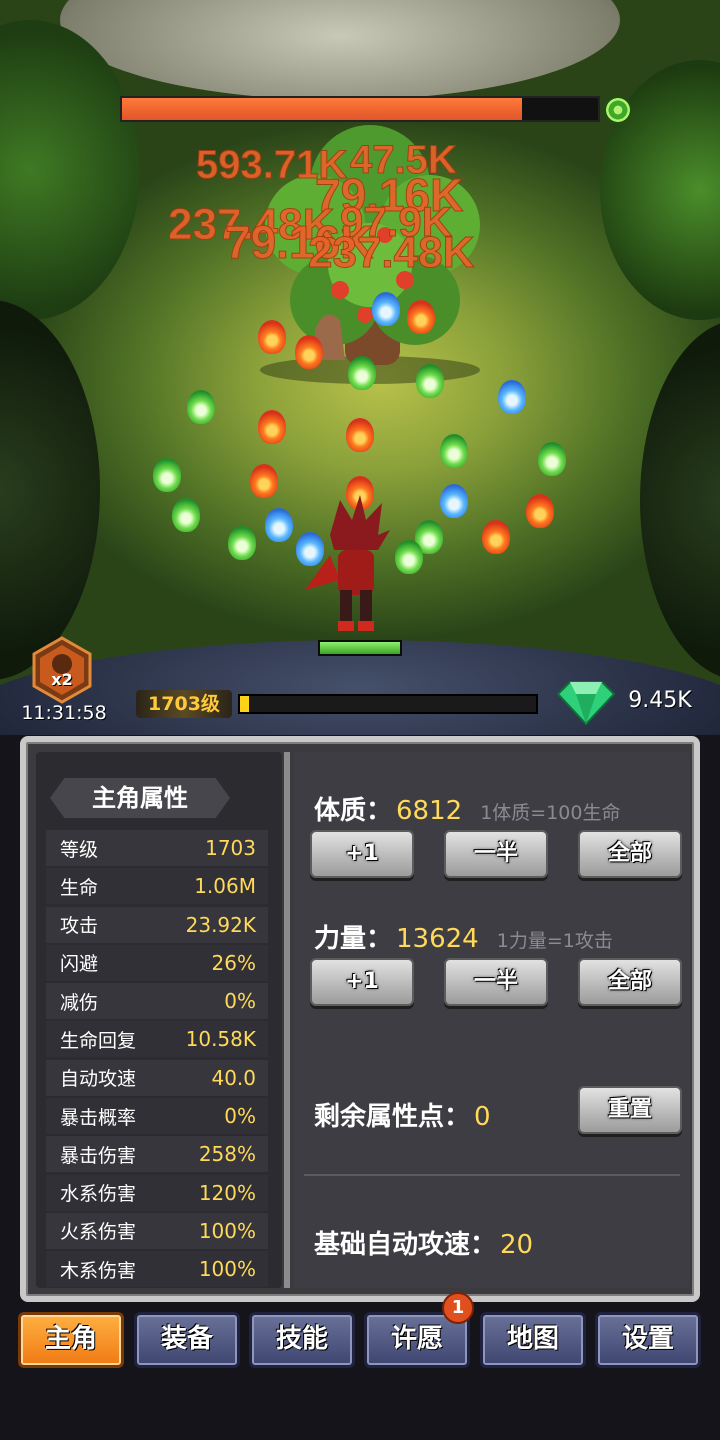  What do you see at coordinates (630, 982) in the screenshot?
I see `strength-all-button: 全部` at bounding box center [630, 982].